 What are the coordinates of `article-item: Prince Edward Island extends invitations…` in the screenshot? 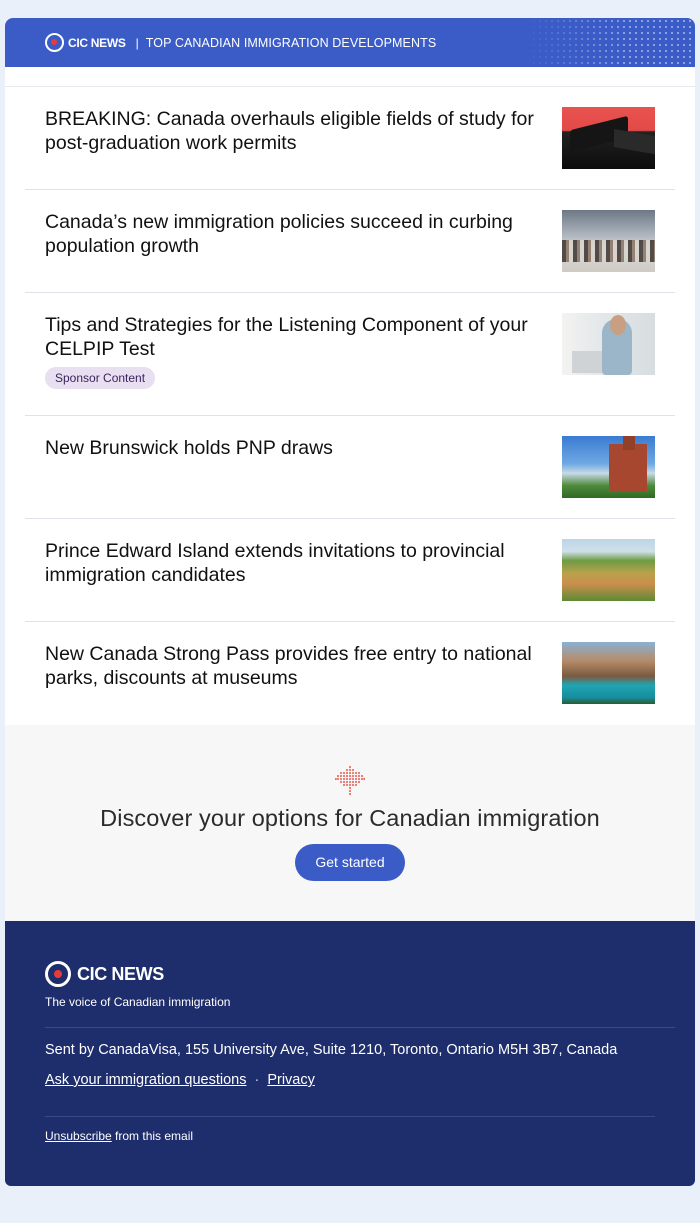 It's located at (350, 570).